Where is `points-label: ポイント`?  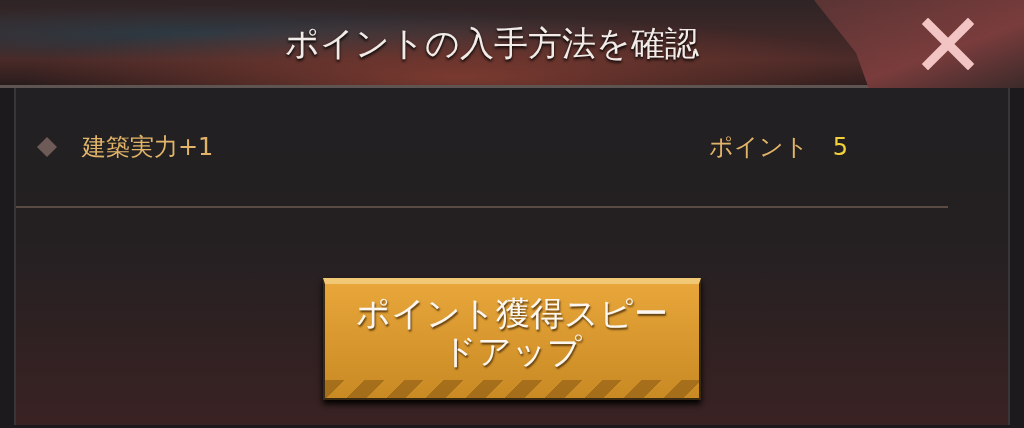
points-label: ポイント is located at coordinates (758, 147).